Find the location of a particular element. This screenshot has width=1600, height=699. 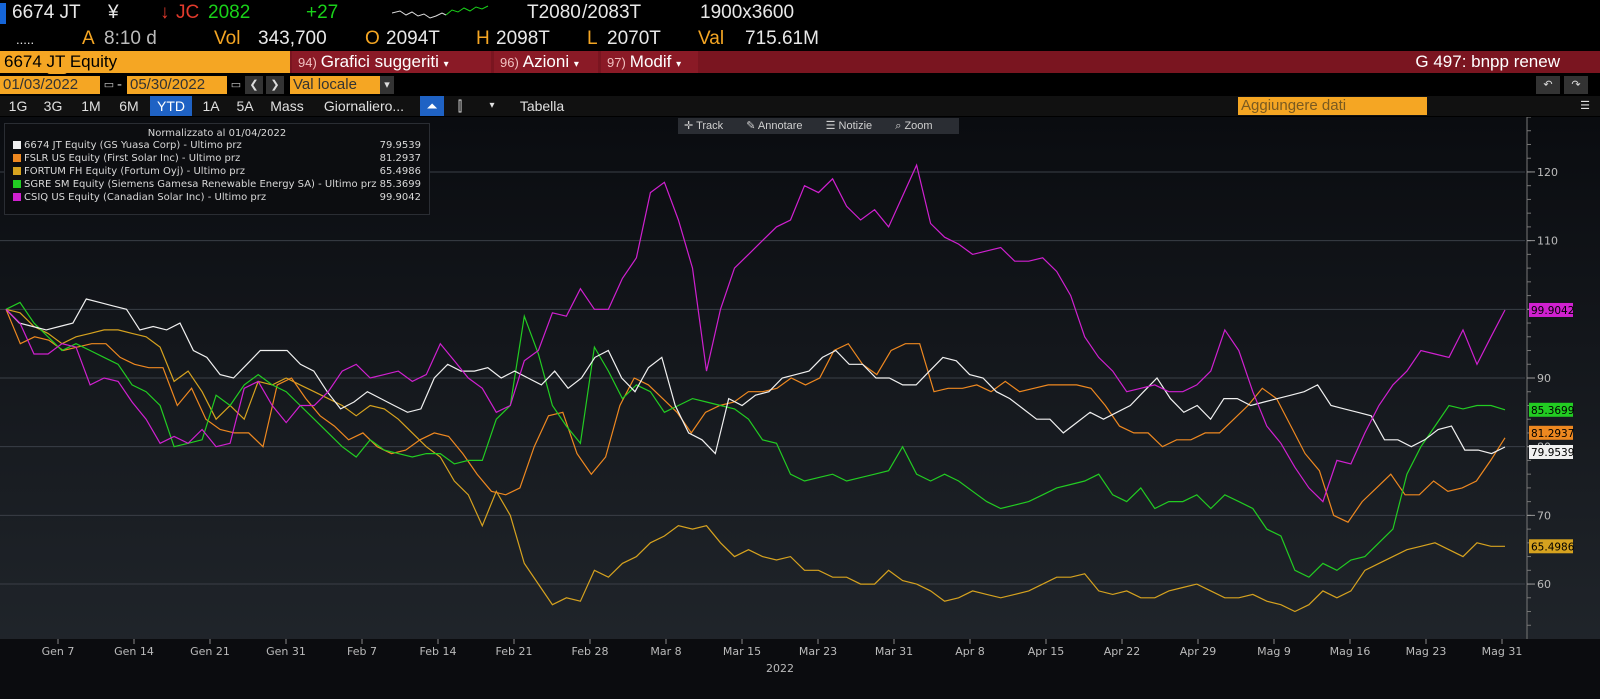

y-tick-label: 60 is located at coordinates (1544, 584).